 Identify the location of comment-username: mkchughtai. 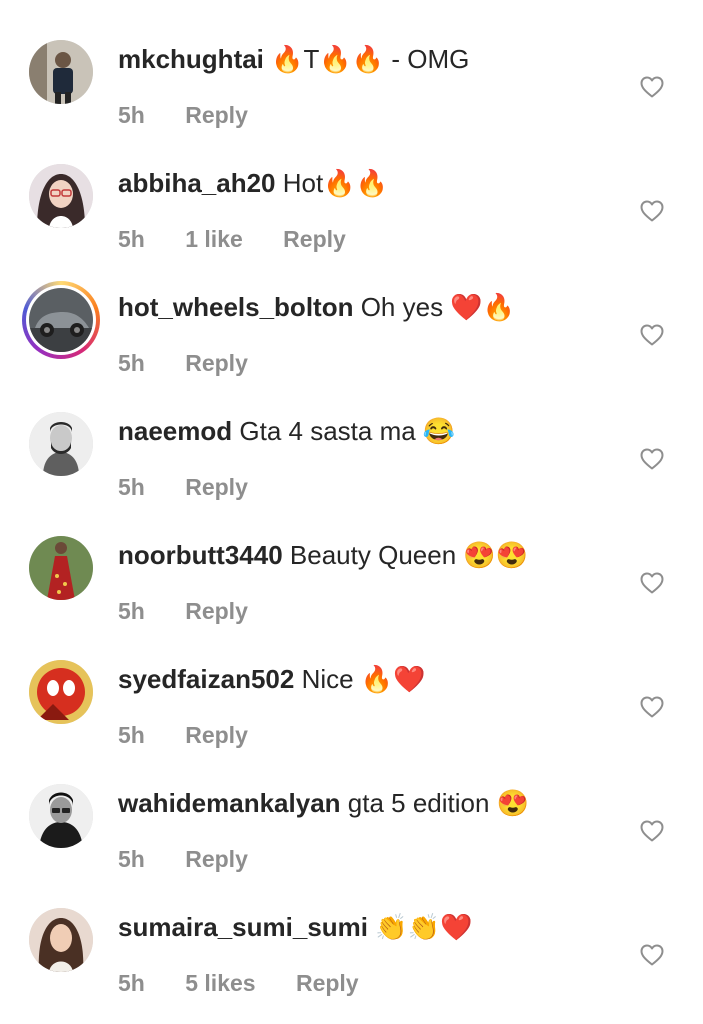
(191, 59).